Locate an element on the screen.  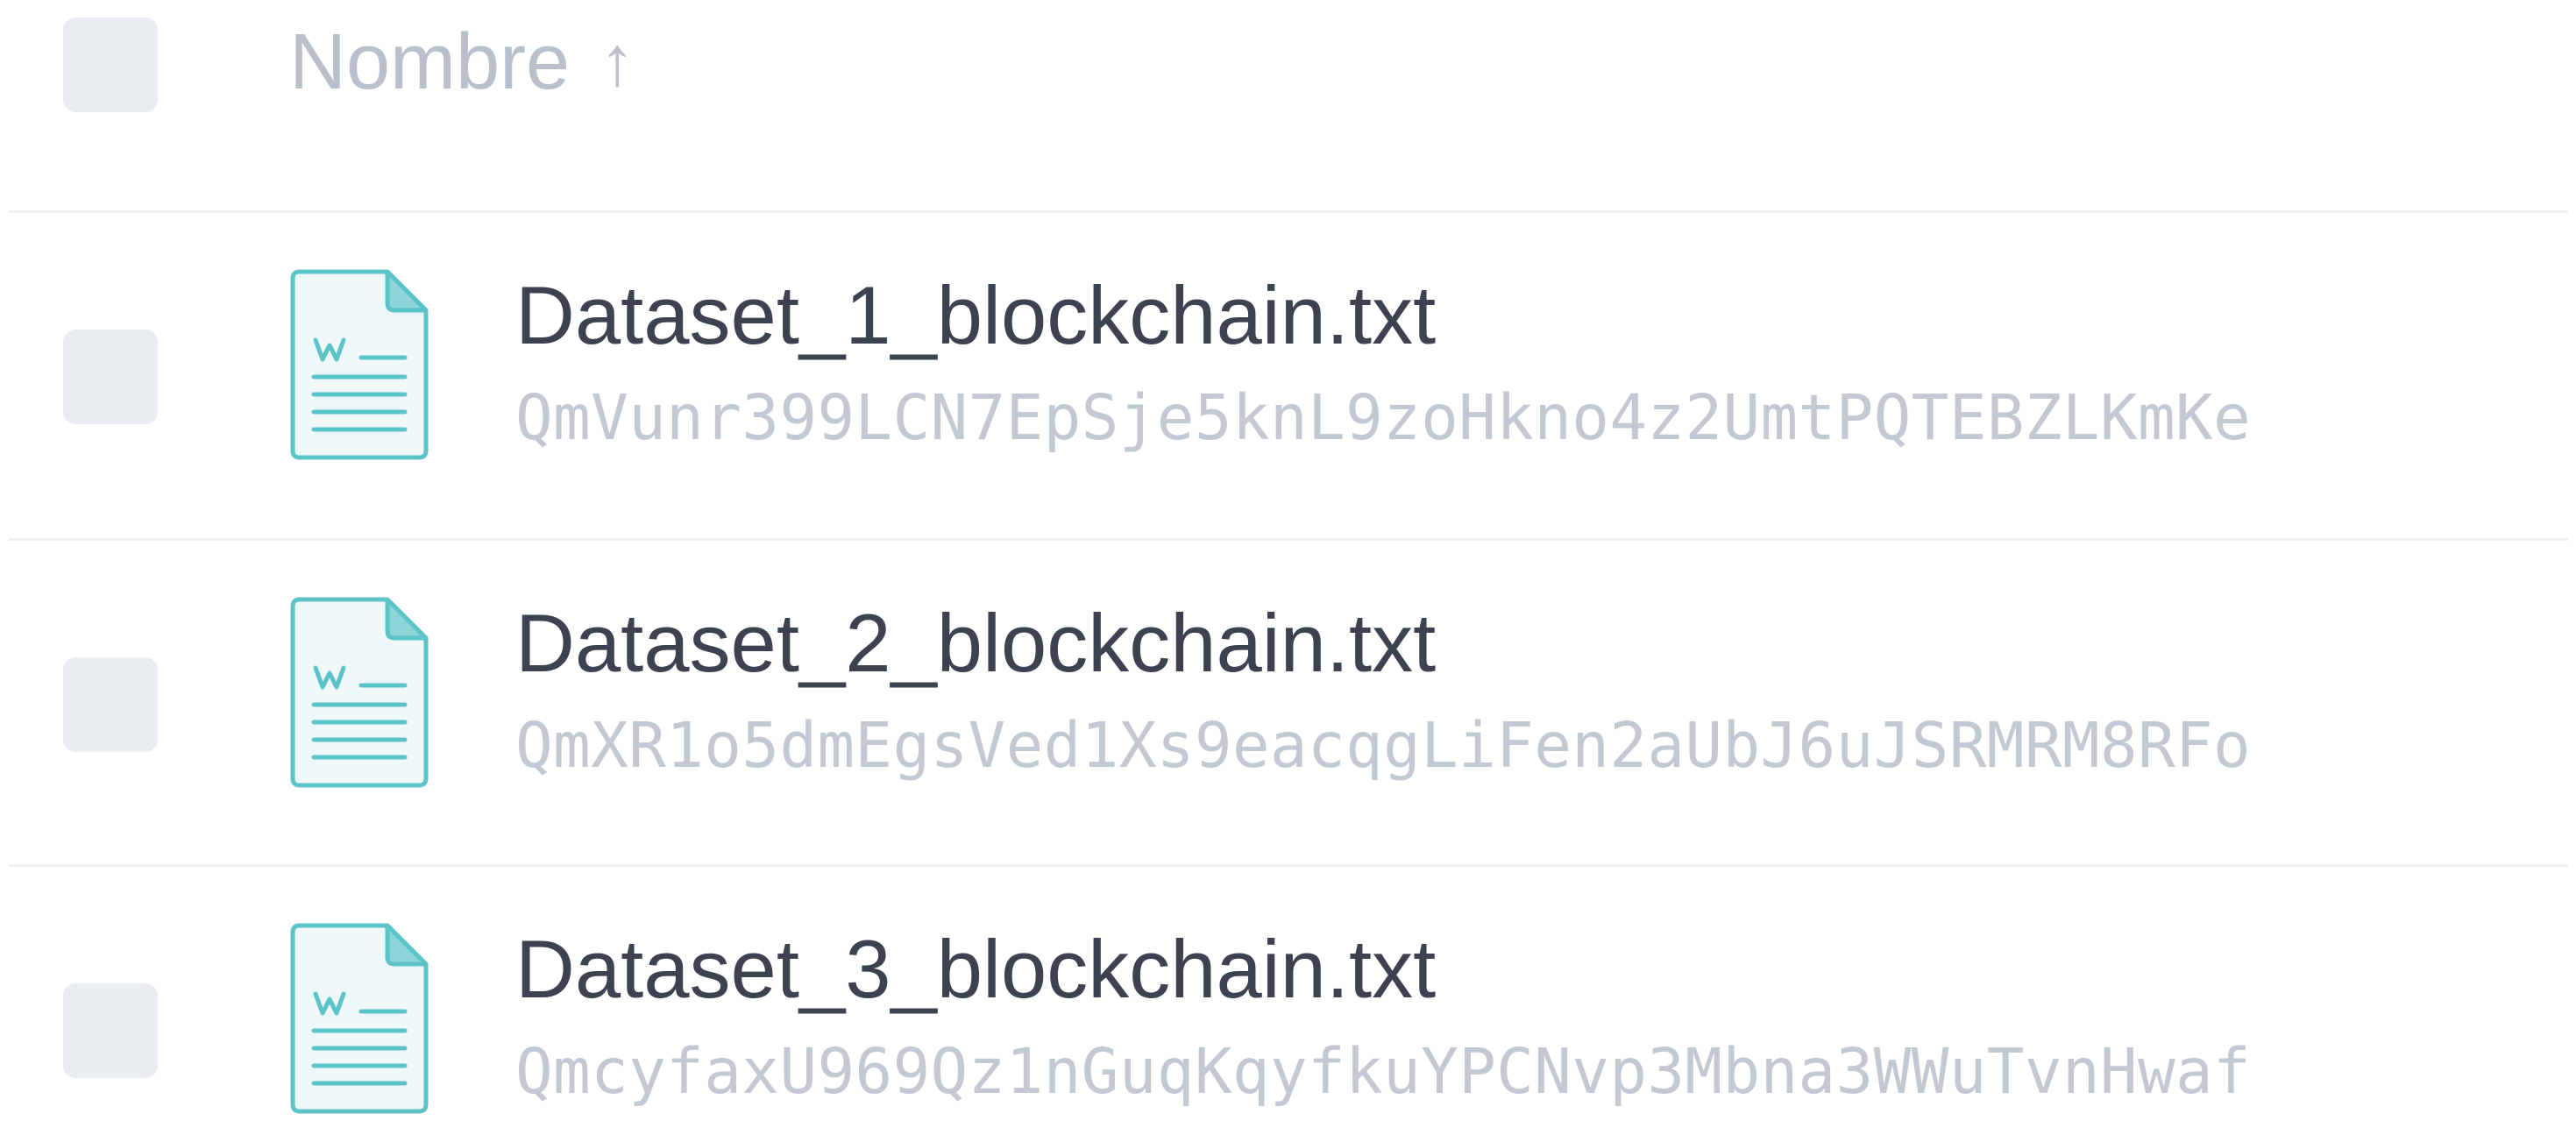
arrow-up-icon: ↑ is located at coordinates (618, 61).